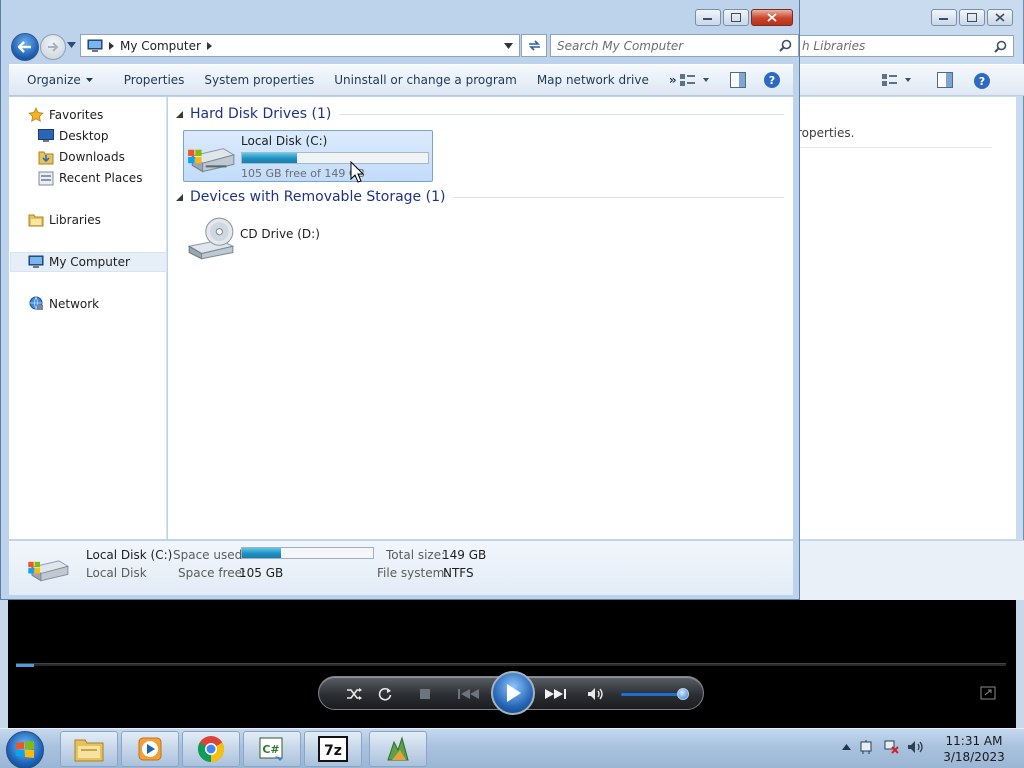 Image resolution: width=1024 pixels, height=768 pixels. I want to click on start-button, so click(25, 749).